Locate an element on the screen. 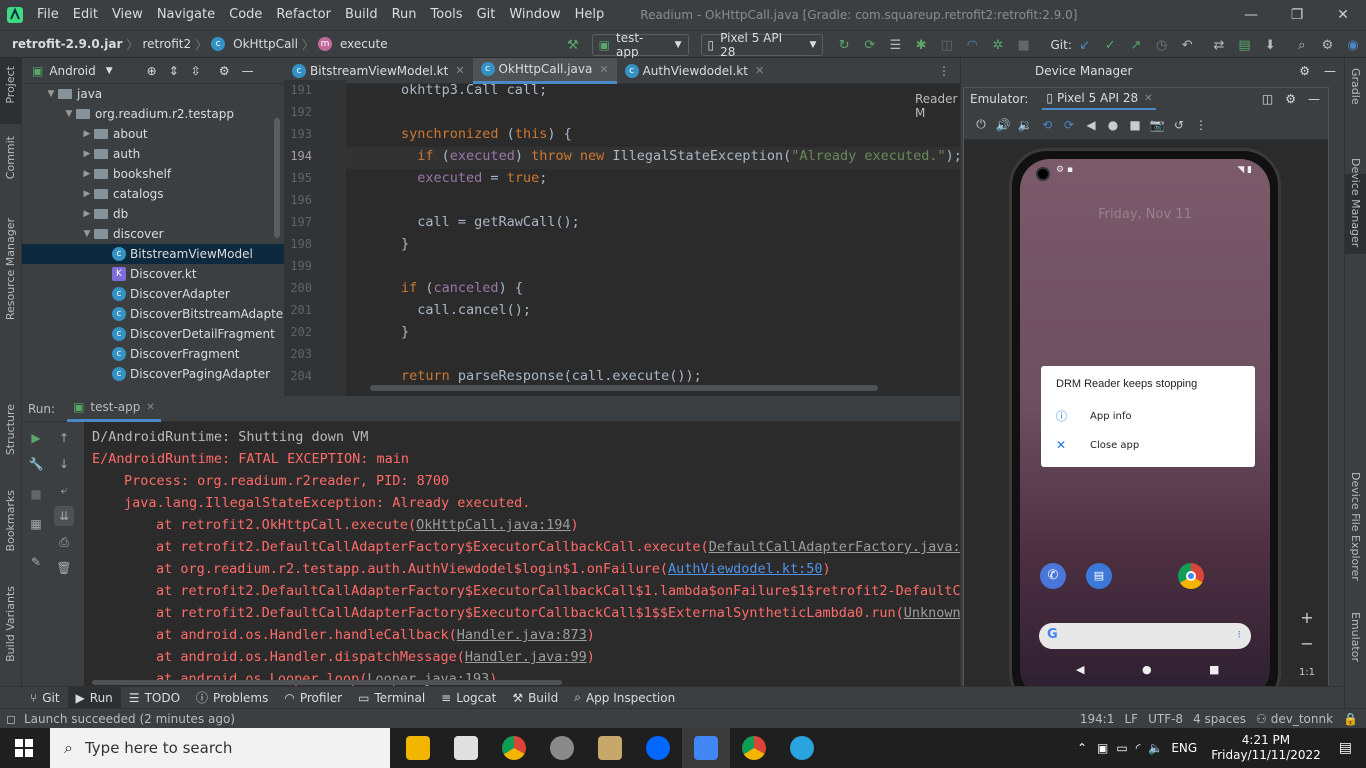  device-file-explorer-tool-tab: Device File Explorer is located at coordinates (1355, 526).